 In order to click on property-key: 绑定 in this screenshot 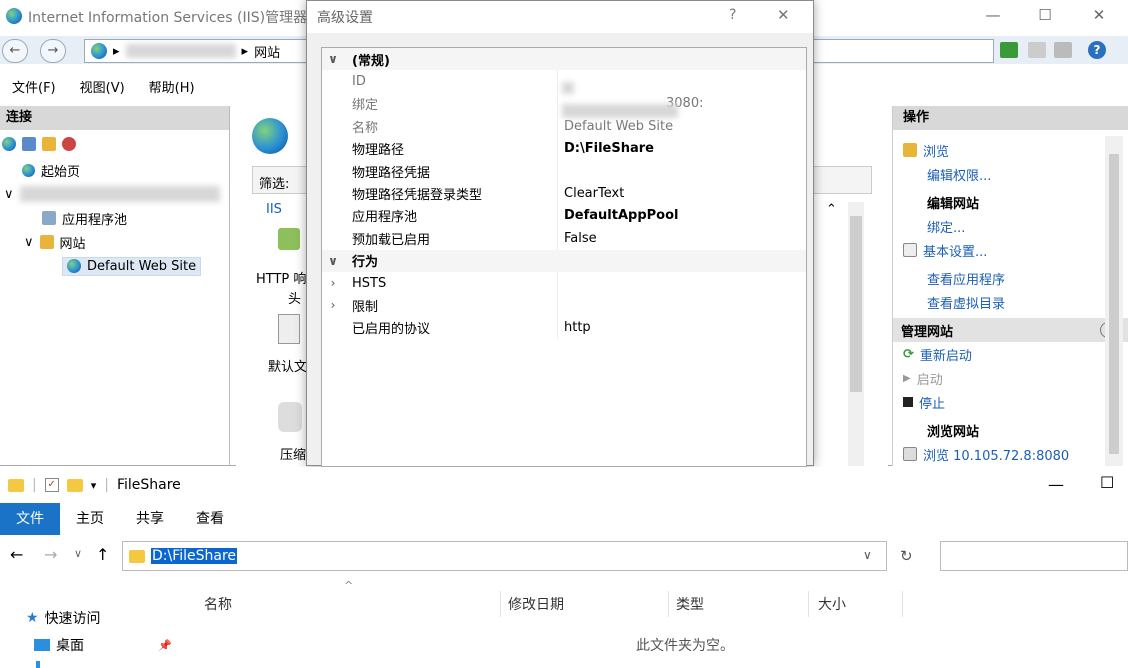, I will do `click(451, 104)`.